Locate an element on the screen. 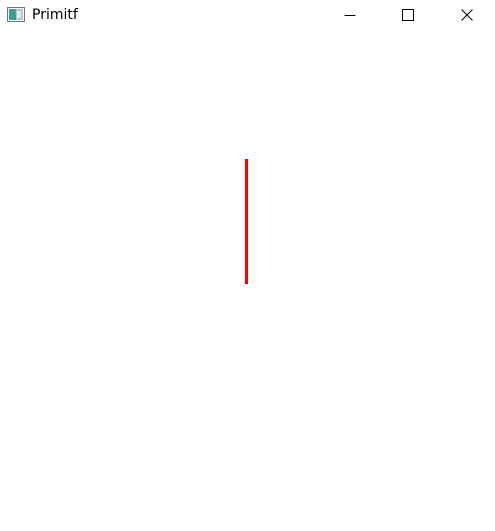 The height and width of the screenshot is (531, 495). close-icon is located at coordinates (467, 15).